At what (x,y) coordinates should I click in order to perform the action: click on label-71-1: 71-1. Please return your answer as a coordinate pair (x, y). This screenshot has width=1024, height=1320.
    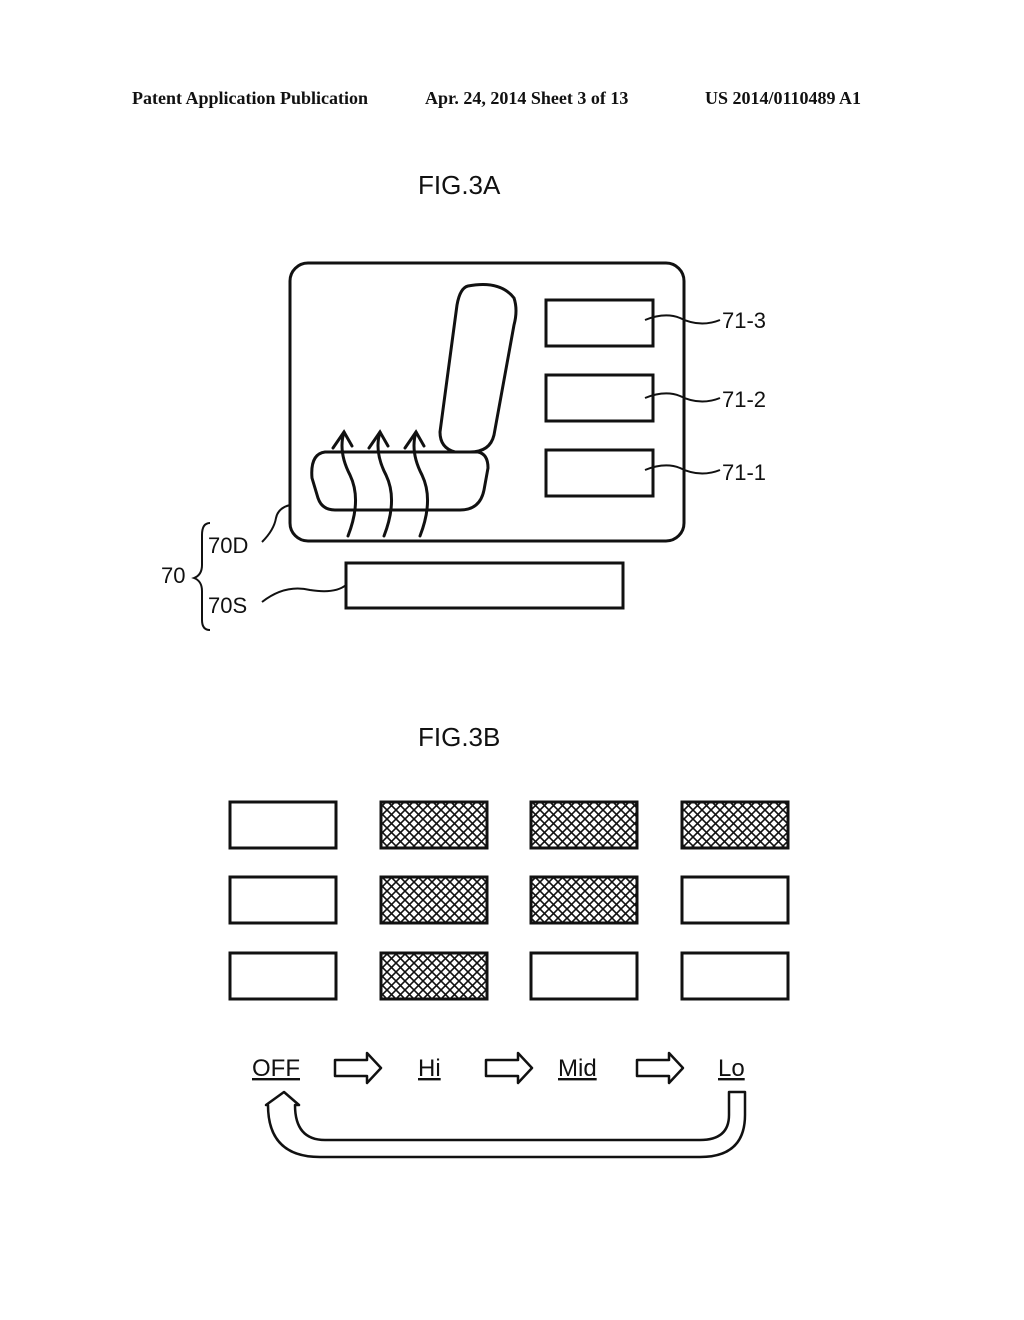
    Looking at the image, I should click on (744, 472).